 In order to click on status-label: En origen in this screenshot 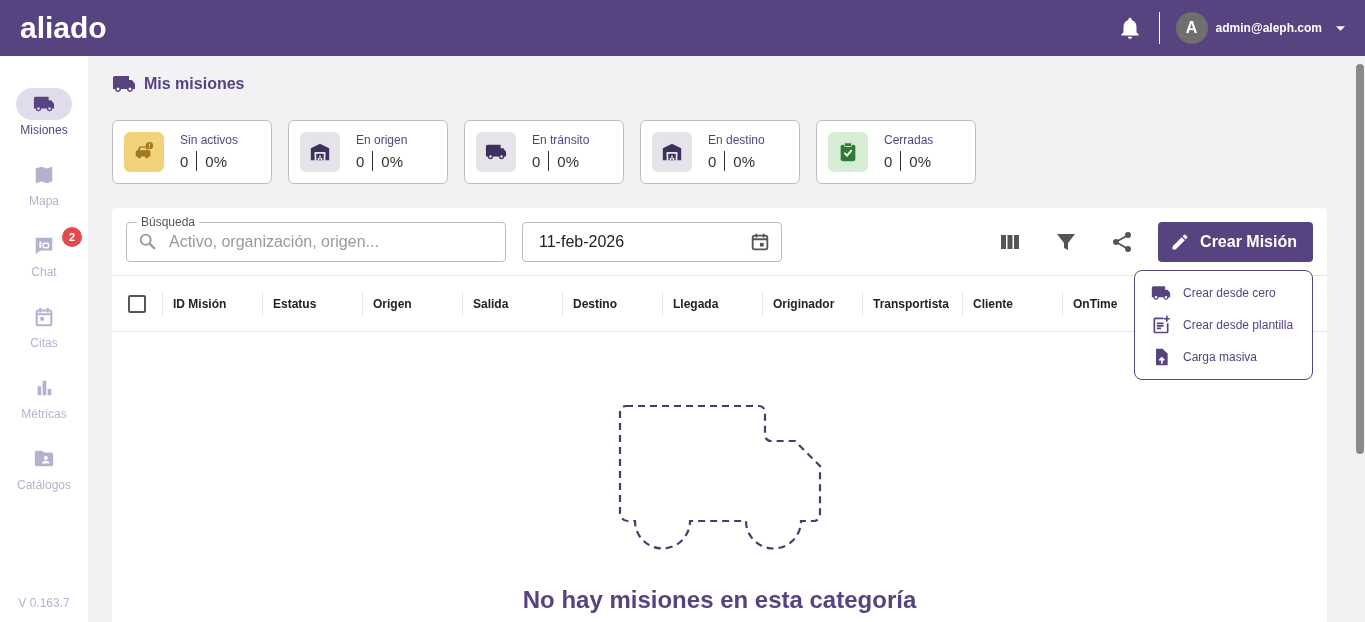, I will do `click(382, 140)`.